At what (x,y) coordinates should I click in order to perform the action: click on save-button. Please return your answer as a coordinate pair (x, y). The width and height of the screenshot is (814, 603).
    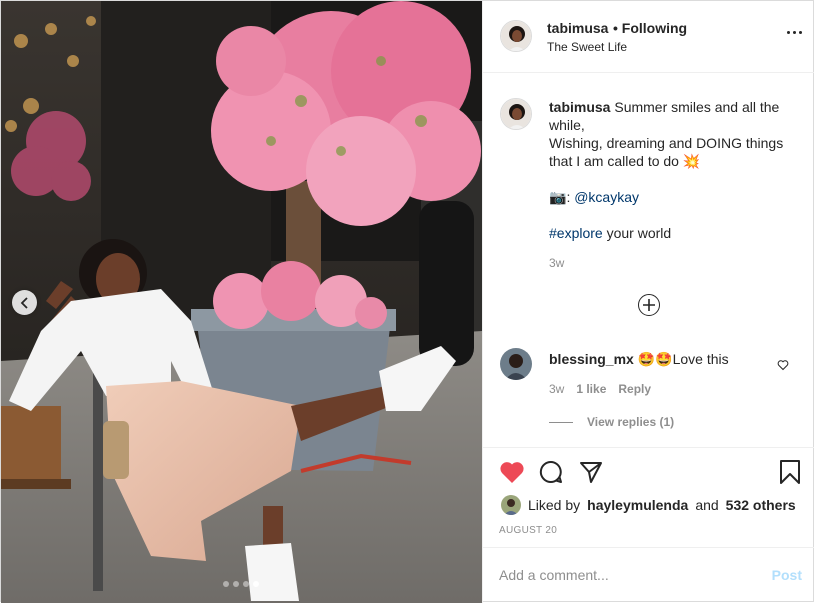
    Looking at the image, I should click on (790, 473).